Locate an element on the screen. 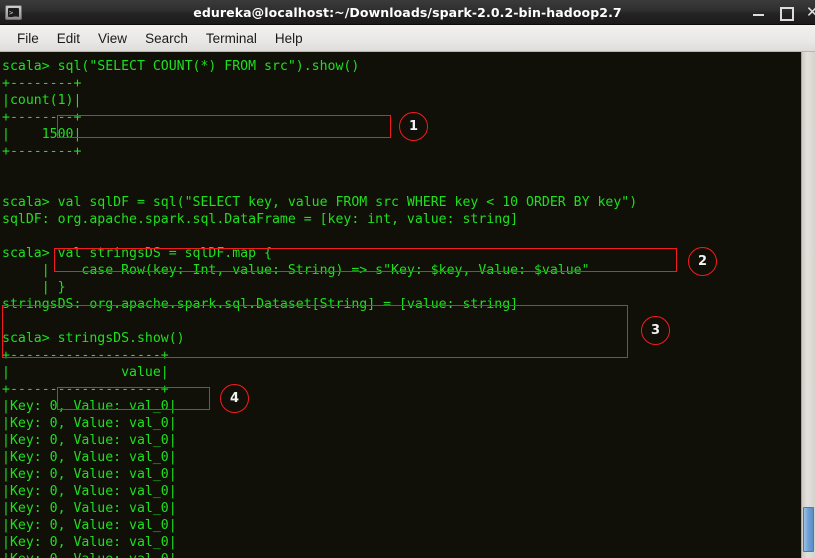  menu-item-view: View is located at coordinates (112, 38).